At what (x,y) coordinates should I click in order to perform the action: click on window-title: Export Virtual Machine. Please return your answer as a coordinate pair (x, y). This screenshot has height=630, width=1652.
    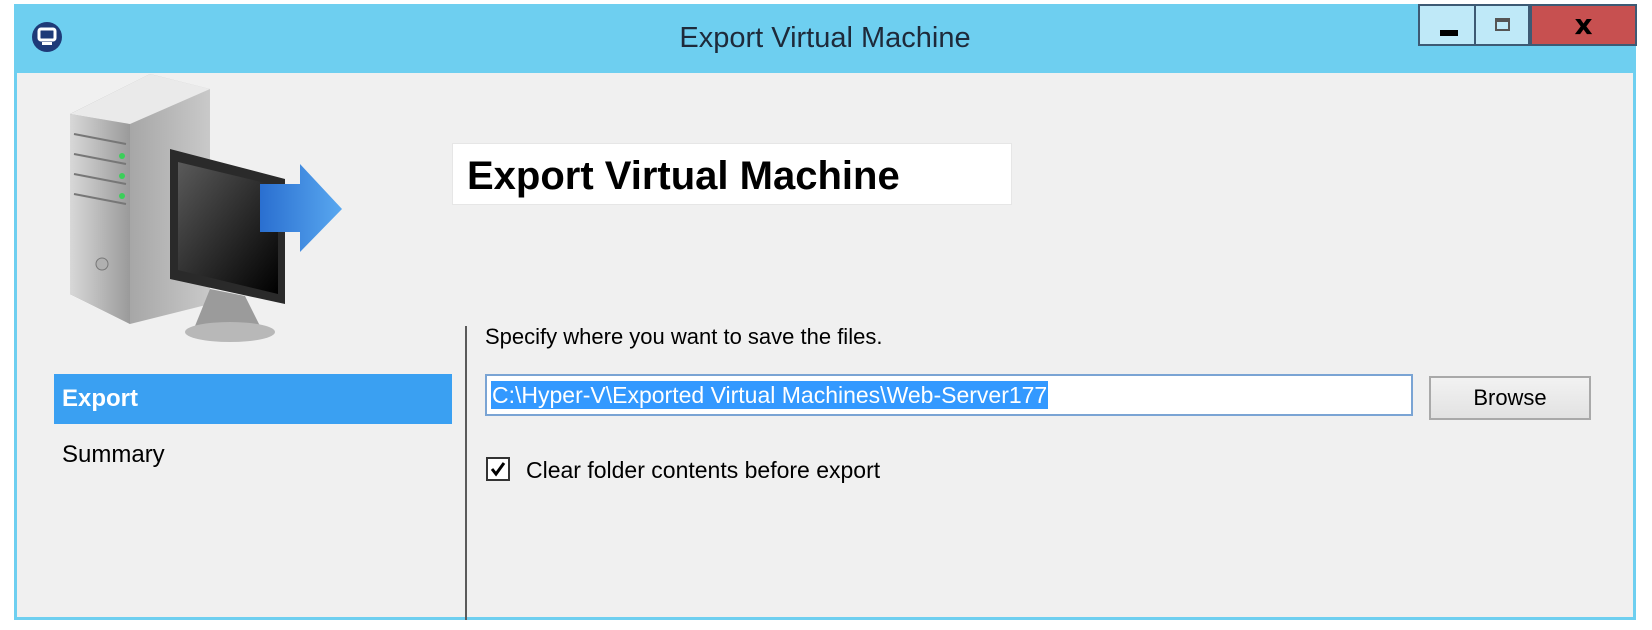
    Looking at the image, I should click on (825, 38).